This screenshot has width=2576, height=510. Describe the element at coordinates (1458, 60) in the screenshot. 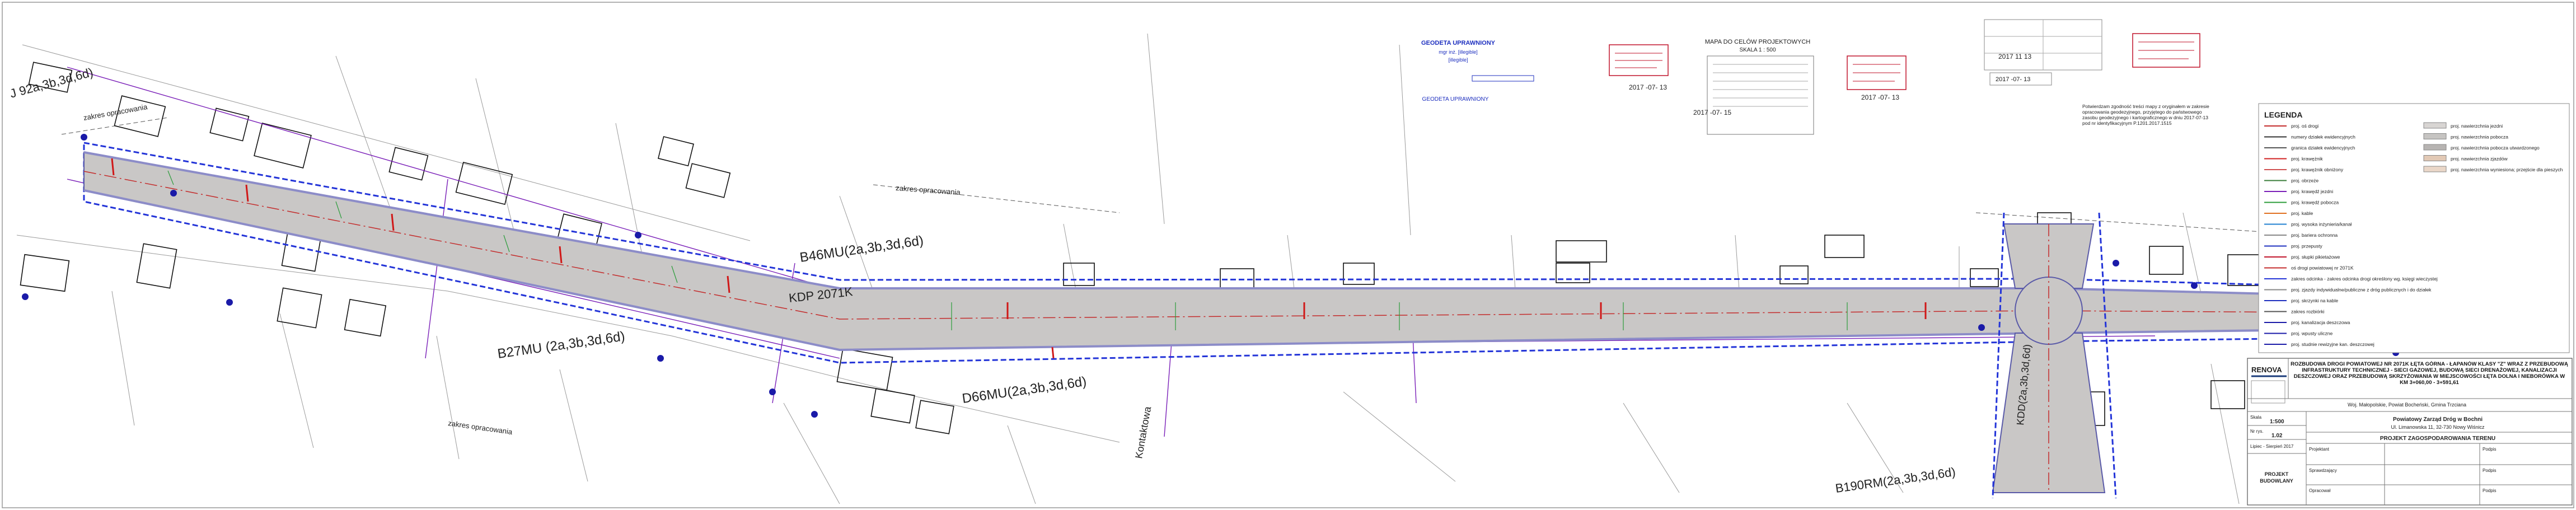

I see `svg-text: [illegible]` at that location.